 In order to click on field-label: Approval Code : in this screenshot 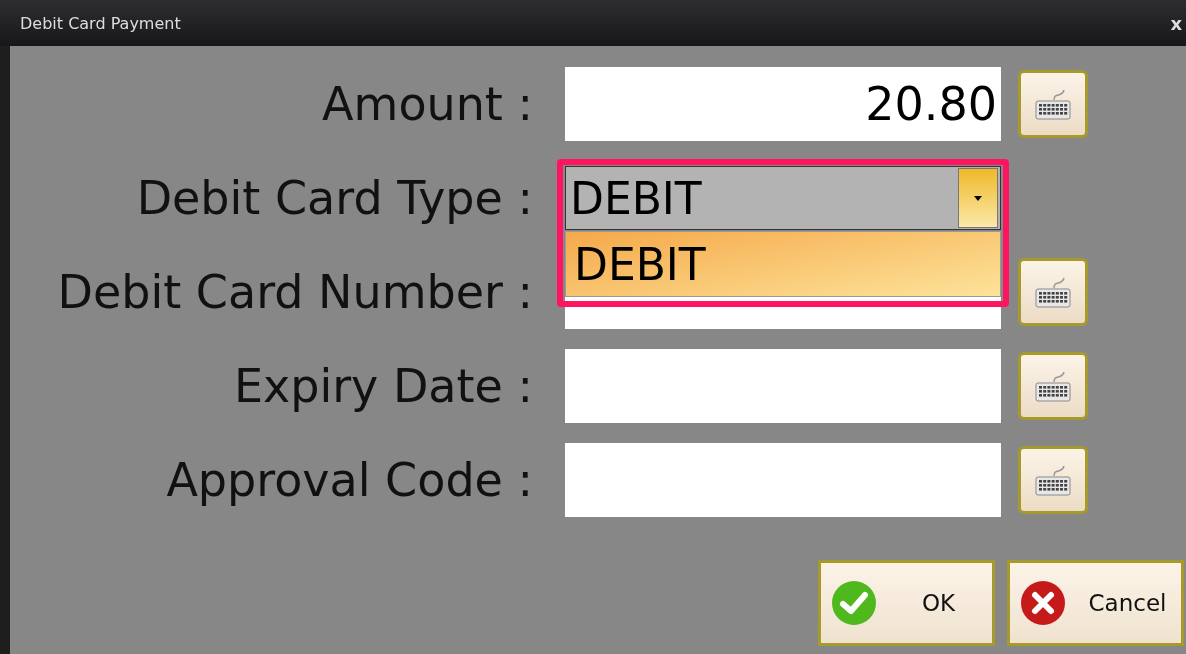, I will do `click(349, 480)`.